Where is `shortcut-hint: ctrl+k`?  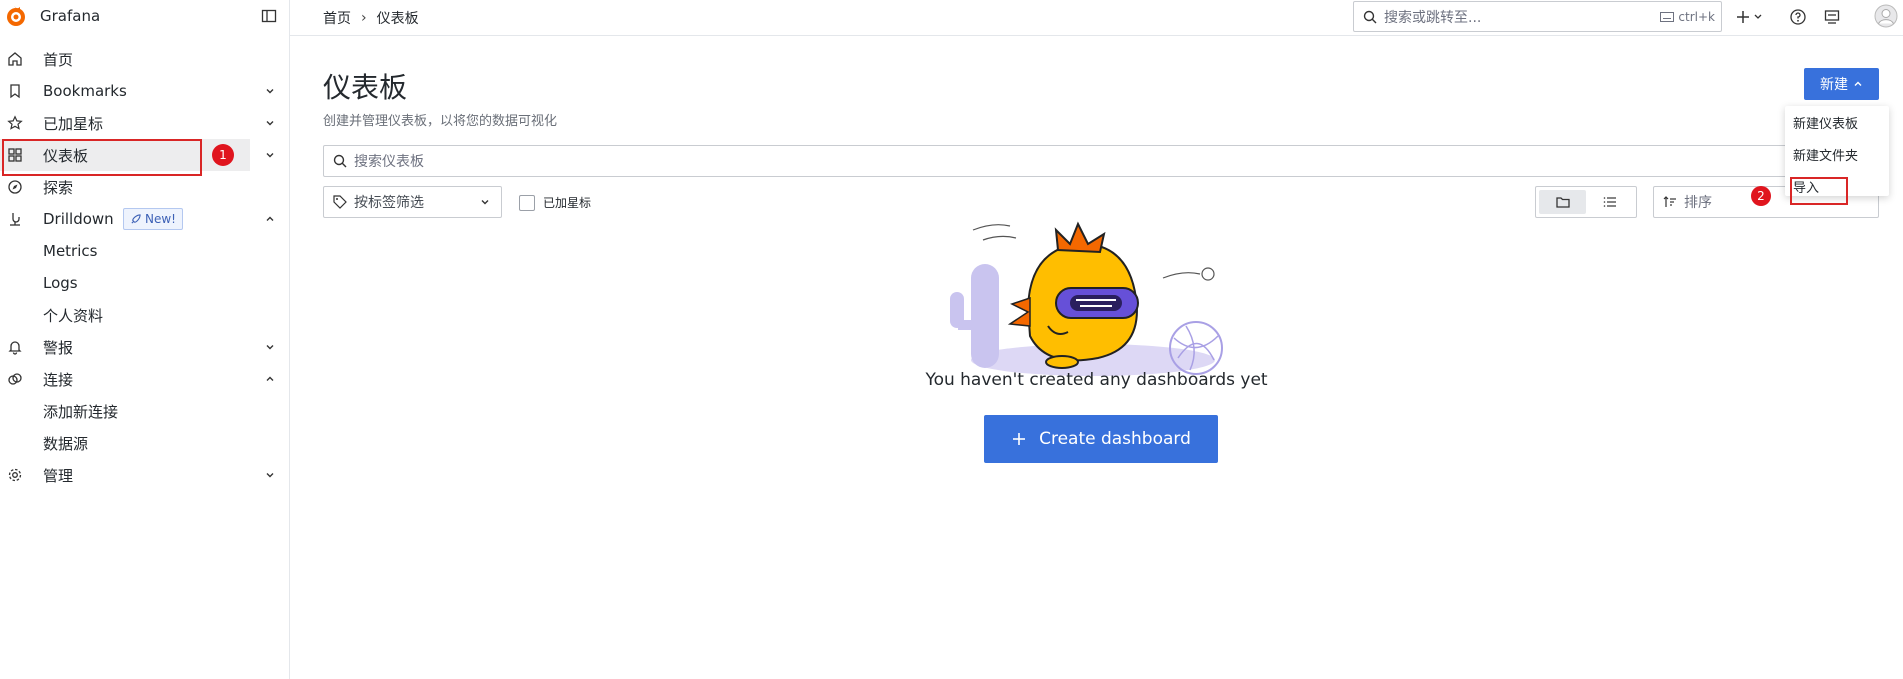 shortcut-hint: ctrl+k is located at coordinates (1687, 17).